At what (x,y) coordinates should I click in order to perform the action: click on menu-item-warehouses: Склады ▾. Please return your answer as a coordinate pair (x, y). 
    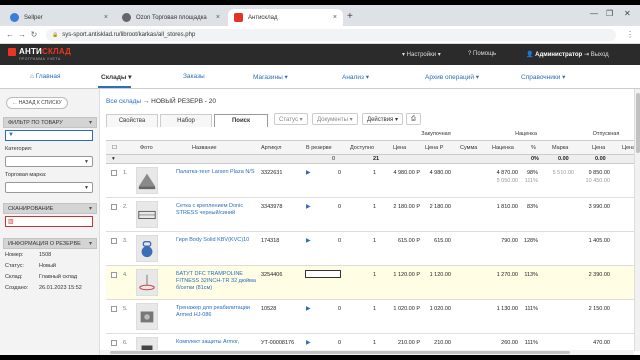
    Looking at the image, I should click on (116, 77).